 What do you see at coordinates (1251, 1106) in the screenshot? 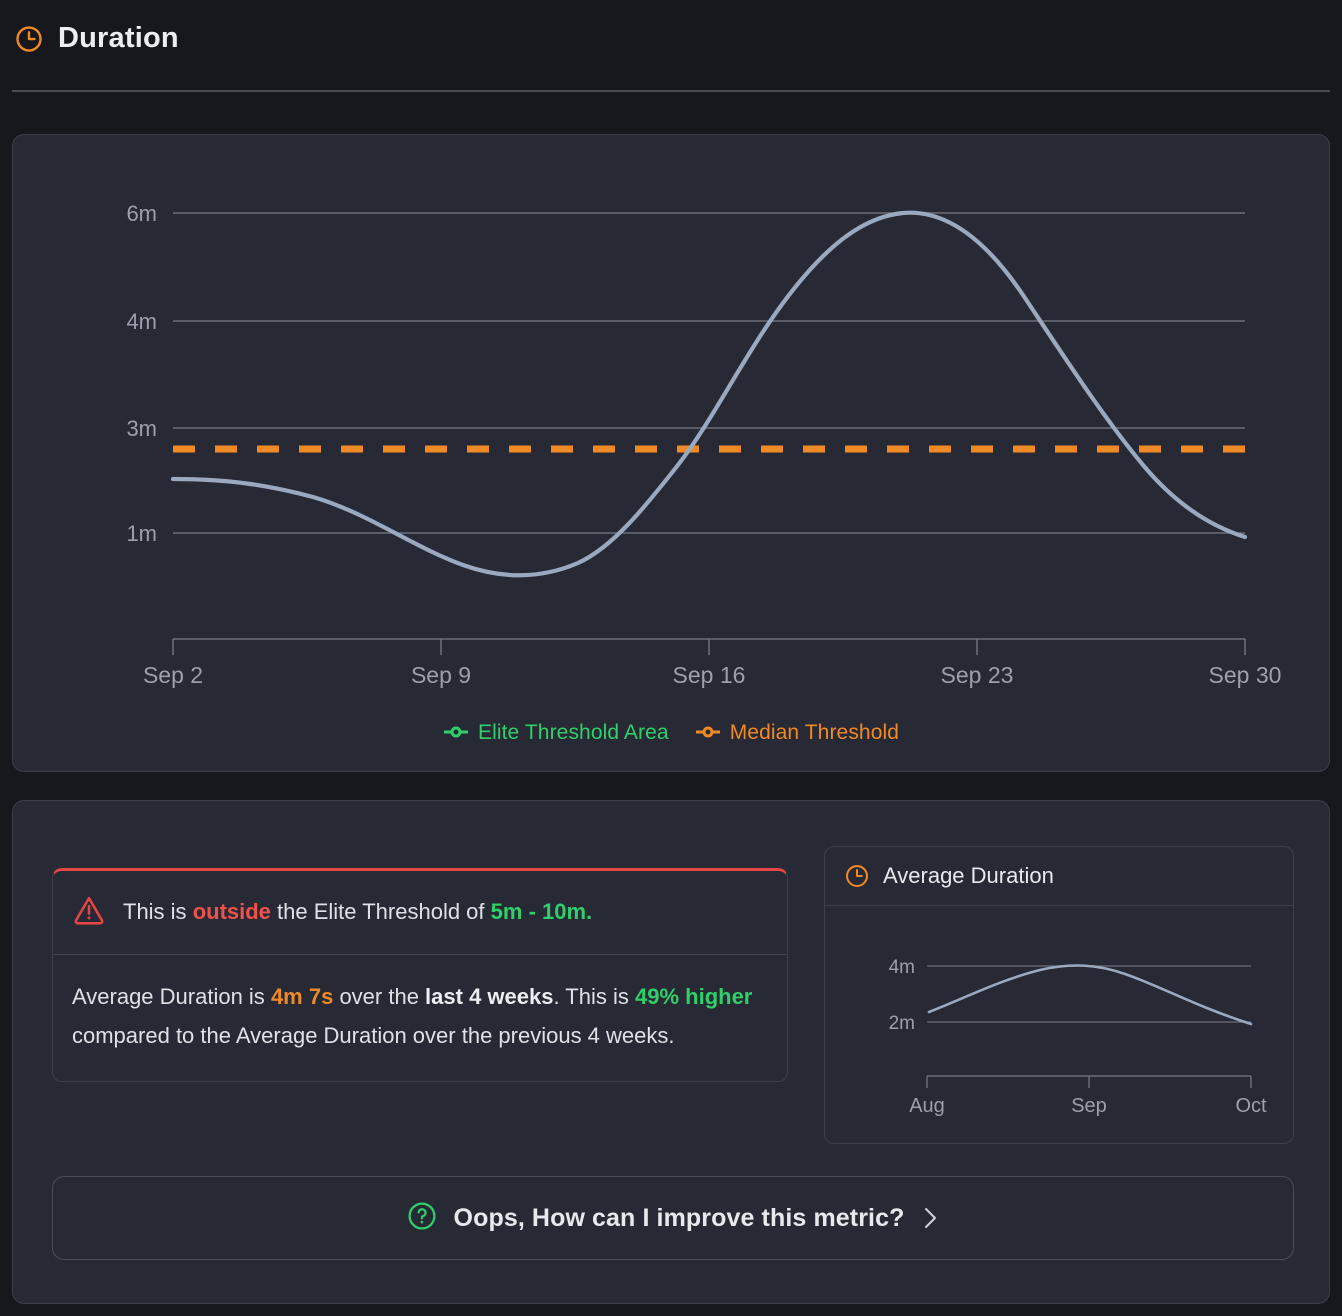
I see `mini-x-tick-oct: Oct` at bounding box center [1251, 1106].